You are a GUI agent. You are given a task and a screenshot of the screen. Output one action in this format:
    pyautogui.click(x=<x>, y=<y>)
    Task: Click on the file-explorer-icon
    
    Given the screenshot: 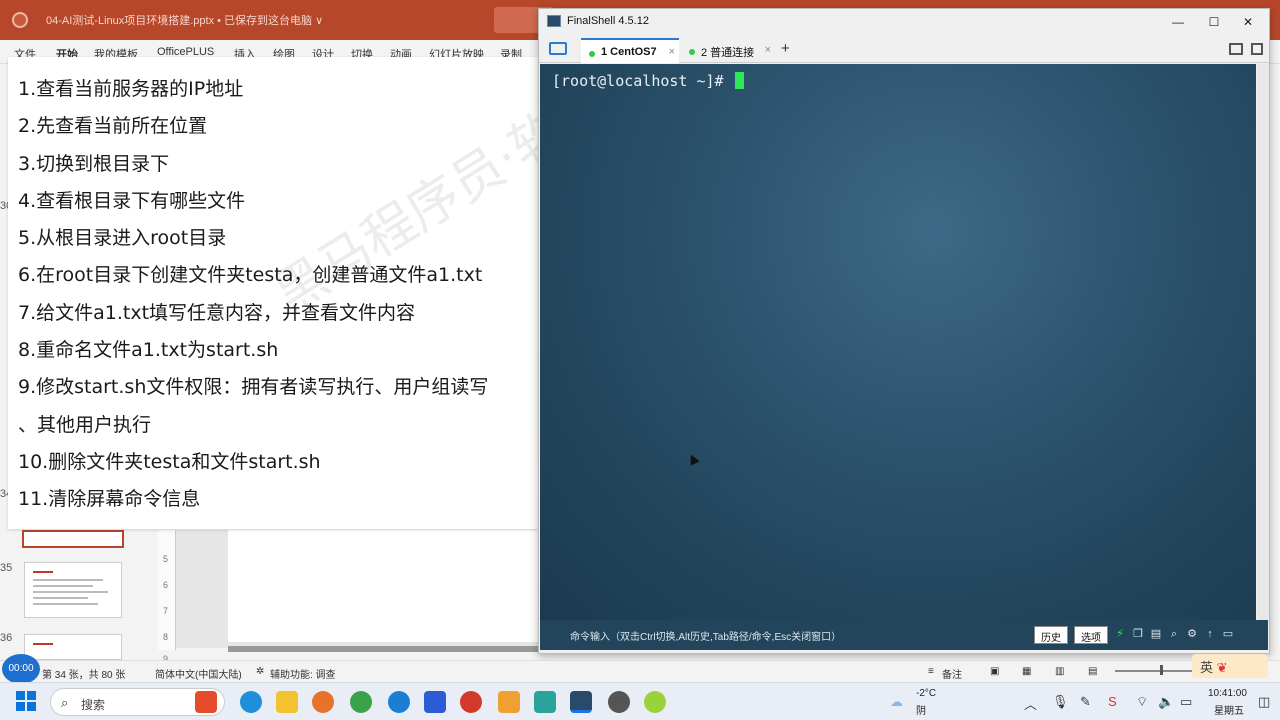 What is the action you would take?
    pyautogui.click(x=287, y=702)
    